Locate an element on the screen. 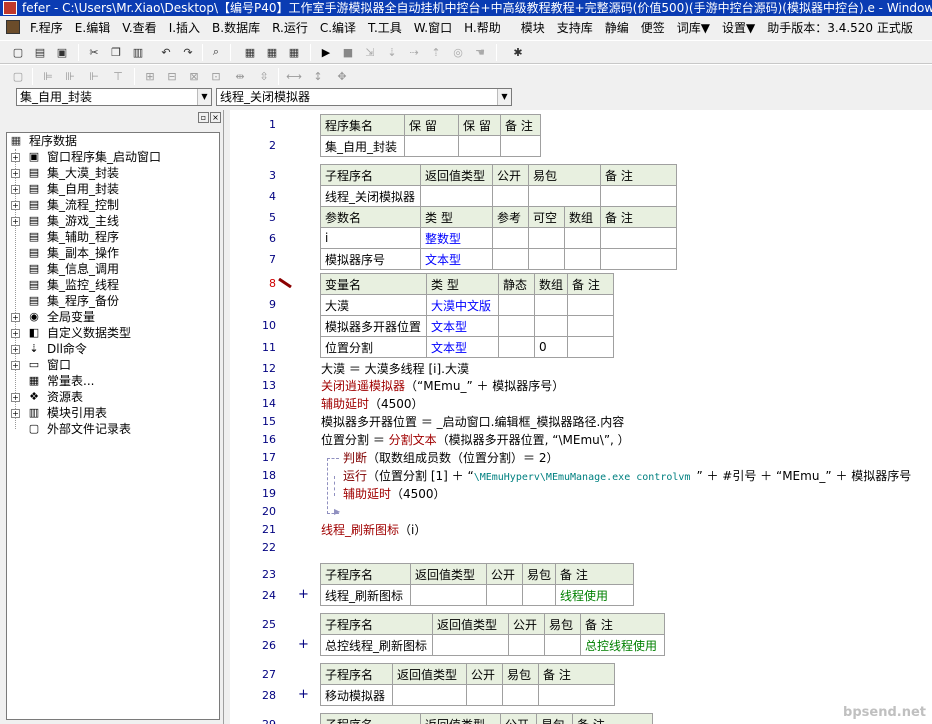 This screenshot has height=724, width=932. tree-item: ▤ 集_程序_备份 is located at coordinates (113, 301).